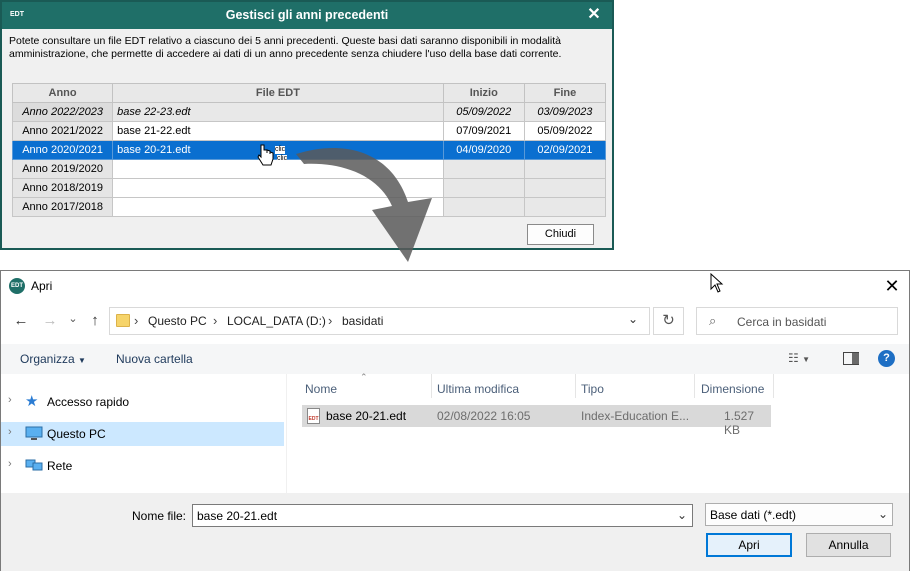 This screenshot has height=571, width=910. What do you see at coordinates (62, 93) in the screenshot?
I see `col-header-anno: Anno` at bounding box center [62, 93].